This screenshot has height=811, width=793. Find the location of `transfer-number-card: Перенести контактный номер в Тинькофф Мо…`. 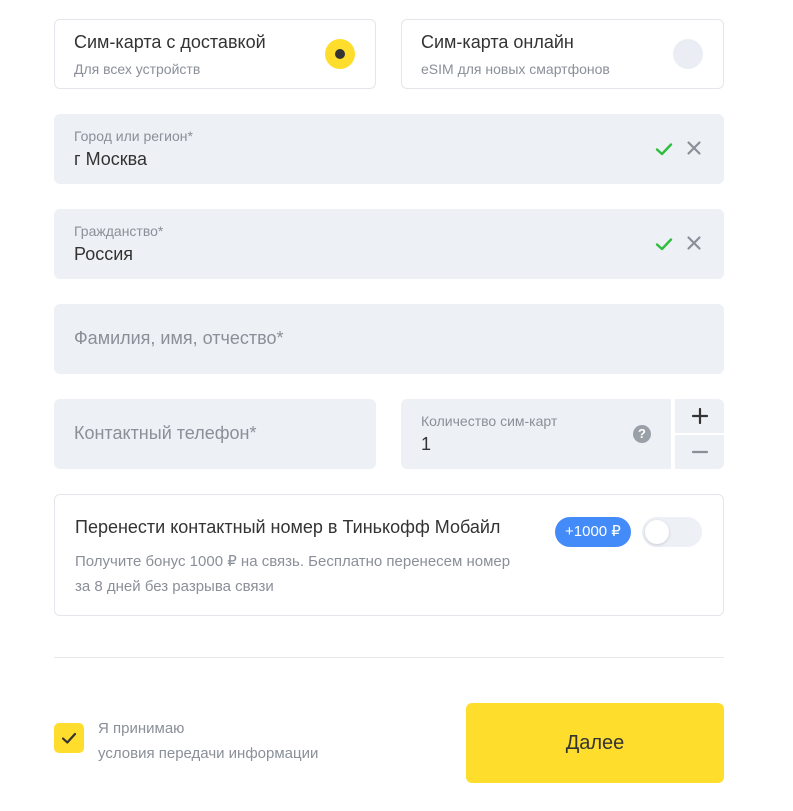

transfer-number-card: Перенести контактный номер в Тинькофф Мо… is located at coordinates (389, 555).